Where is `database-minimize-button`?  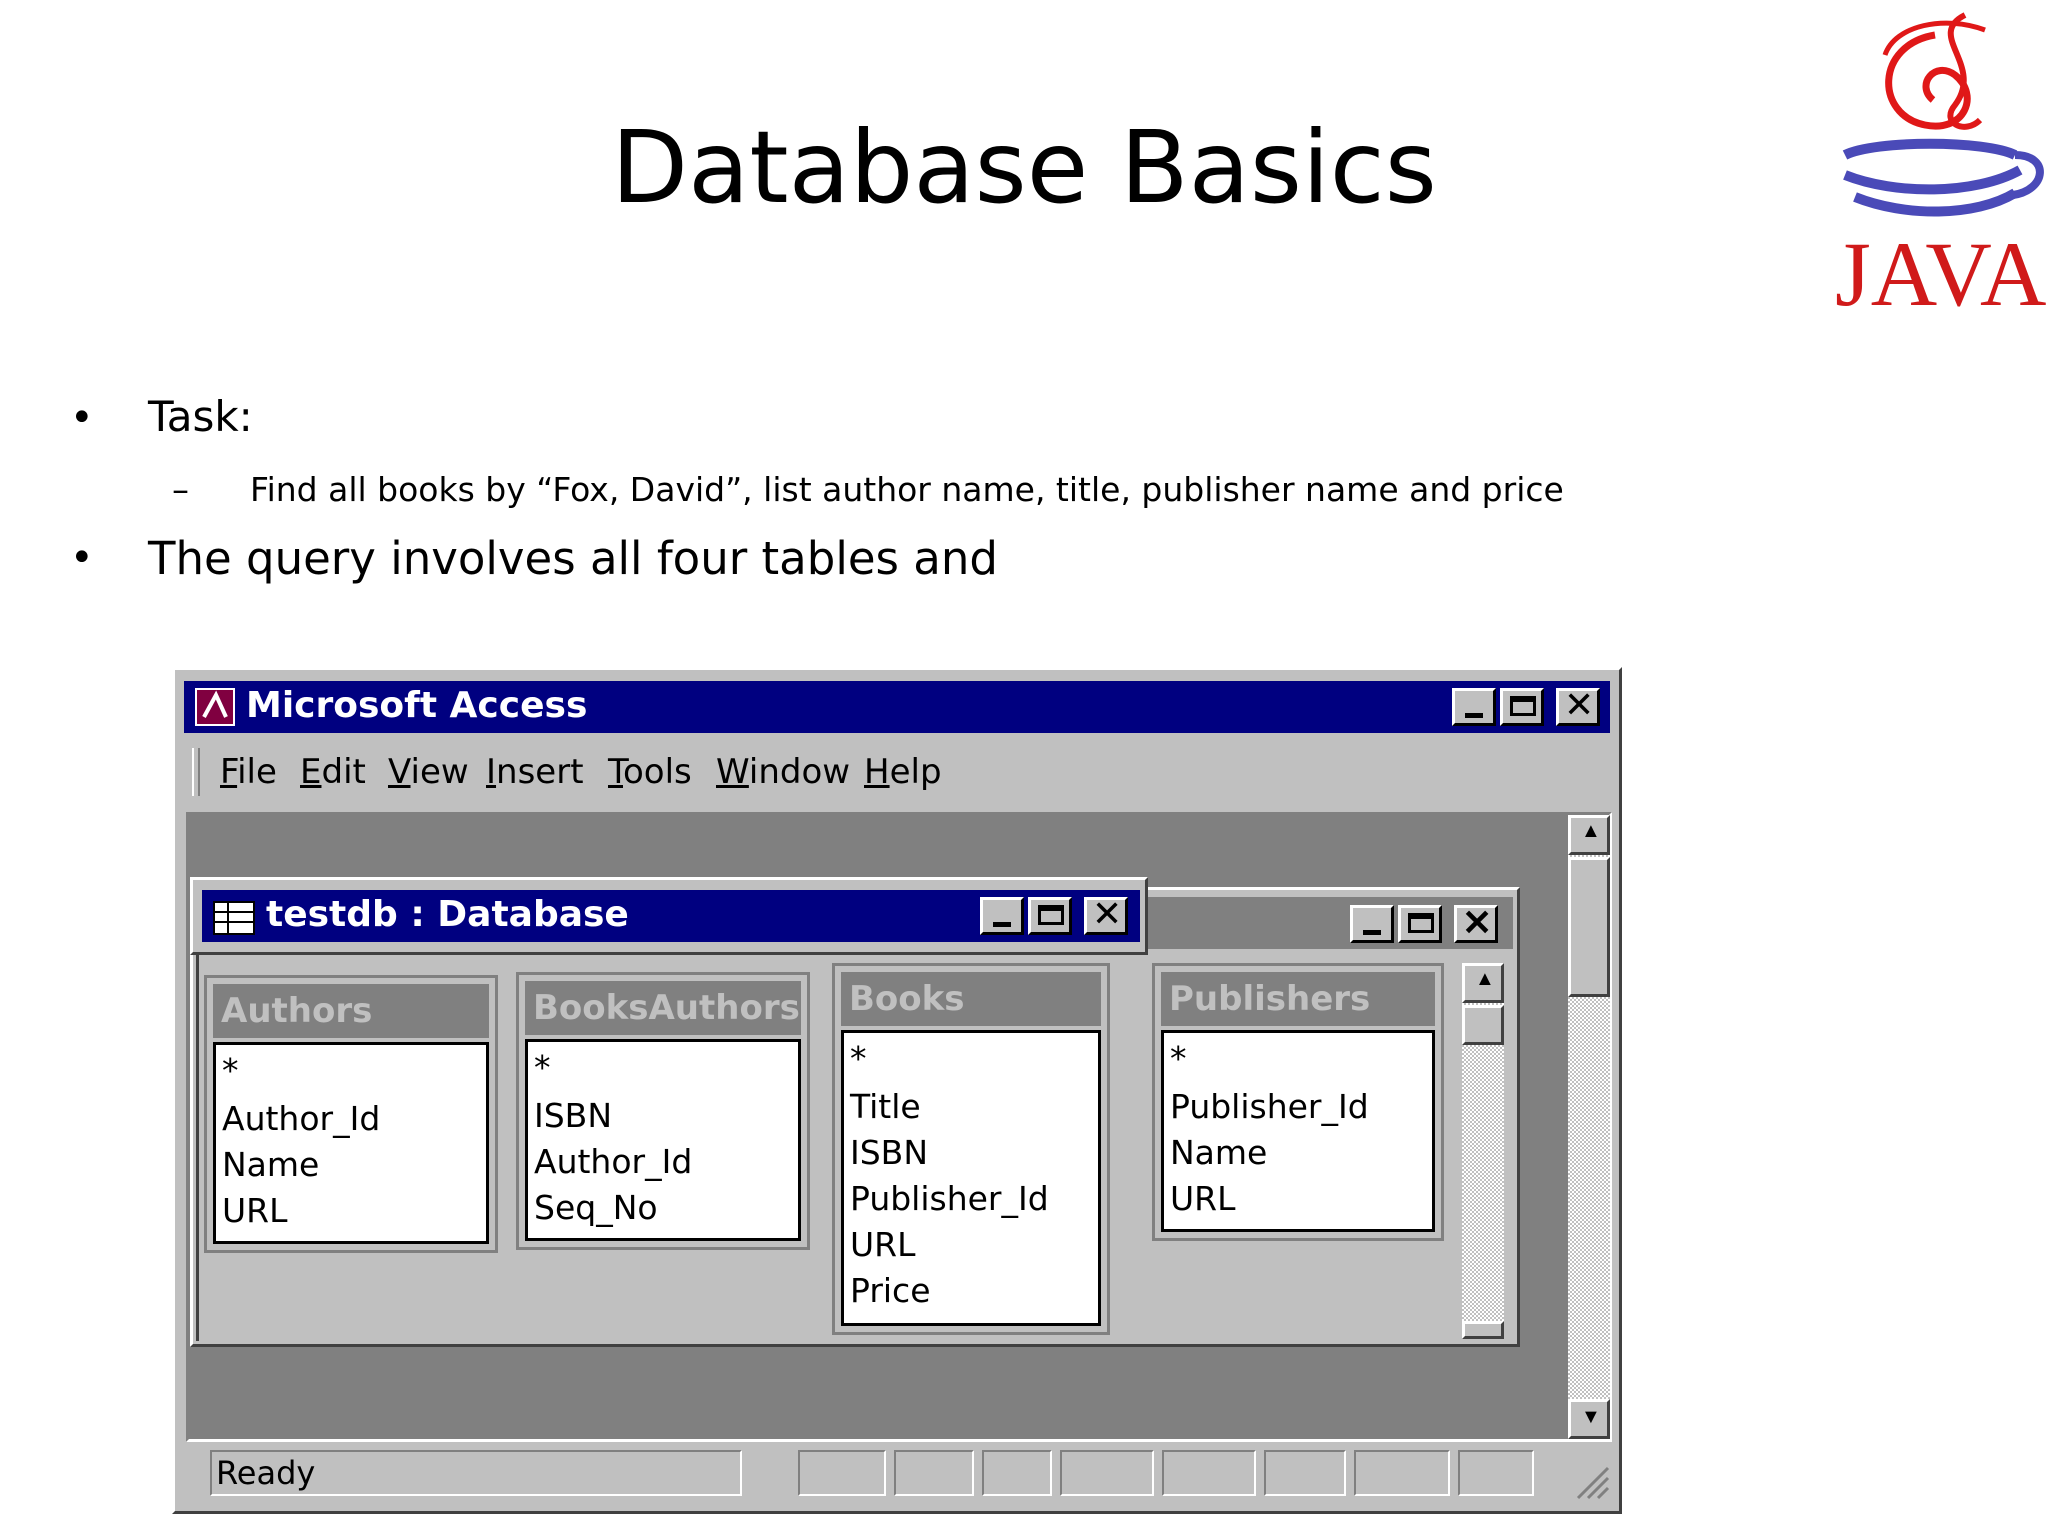
database-minimize-button is located at coordinates (1002, 916).